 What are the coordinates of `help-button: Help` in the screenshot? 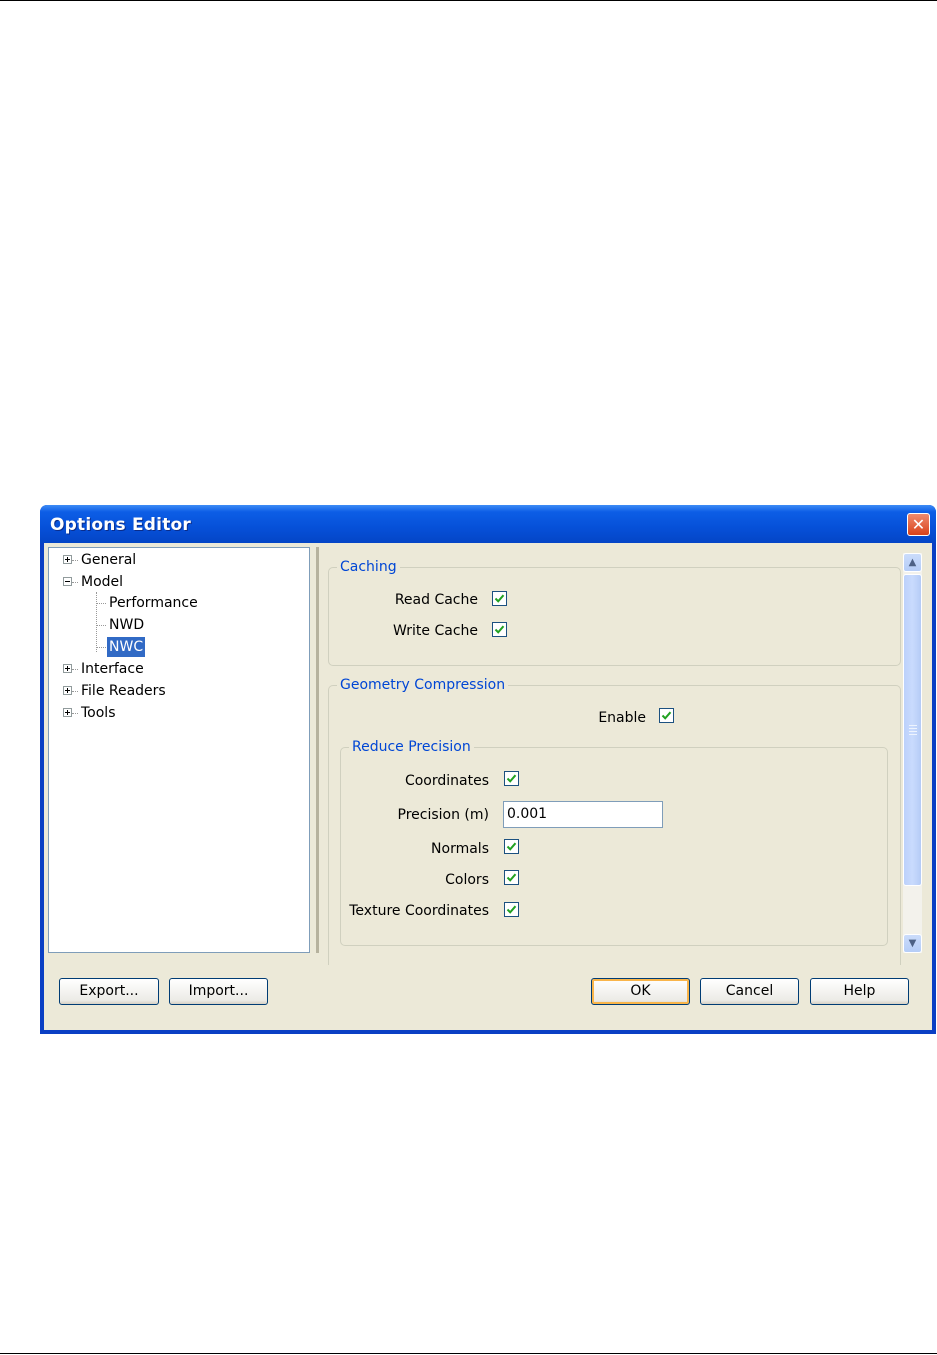 It's located at (859, 991).